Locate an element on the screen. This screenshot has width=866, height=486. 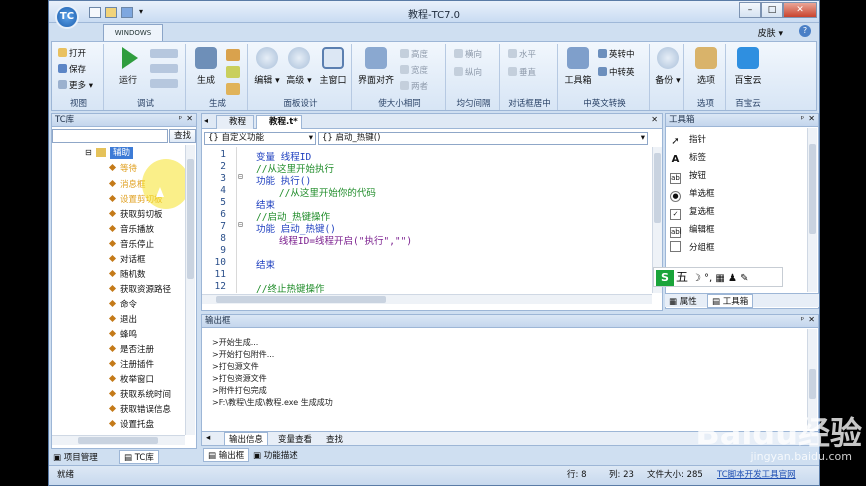
tool-groupbox: 分组框 is located at coordinates (692, 248).